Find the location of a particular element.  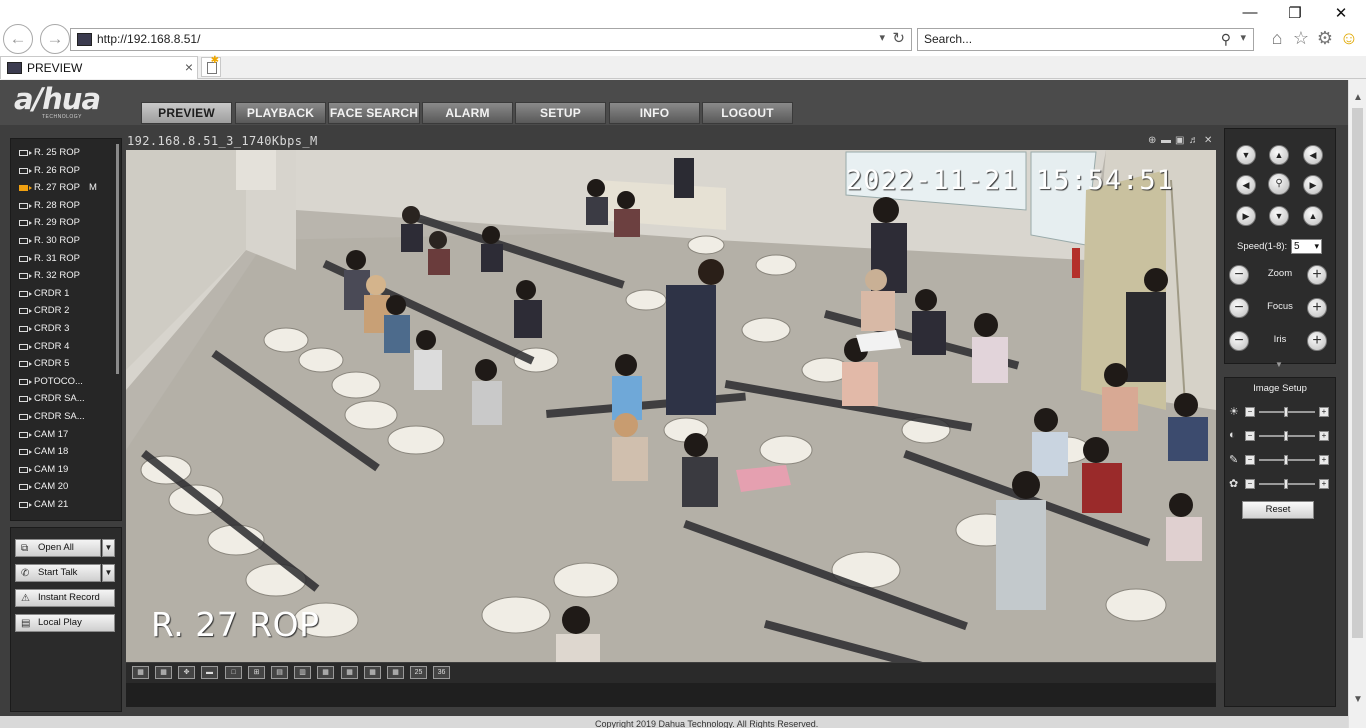

iris-plus-button: + is located at coordinates (1317, 341).